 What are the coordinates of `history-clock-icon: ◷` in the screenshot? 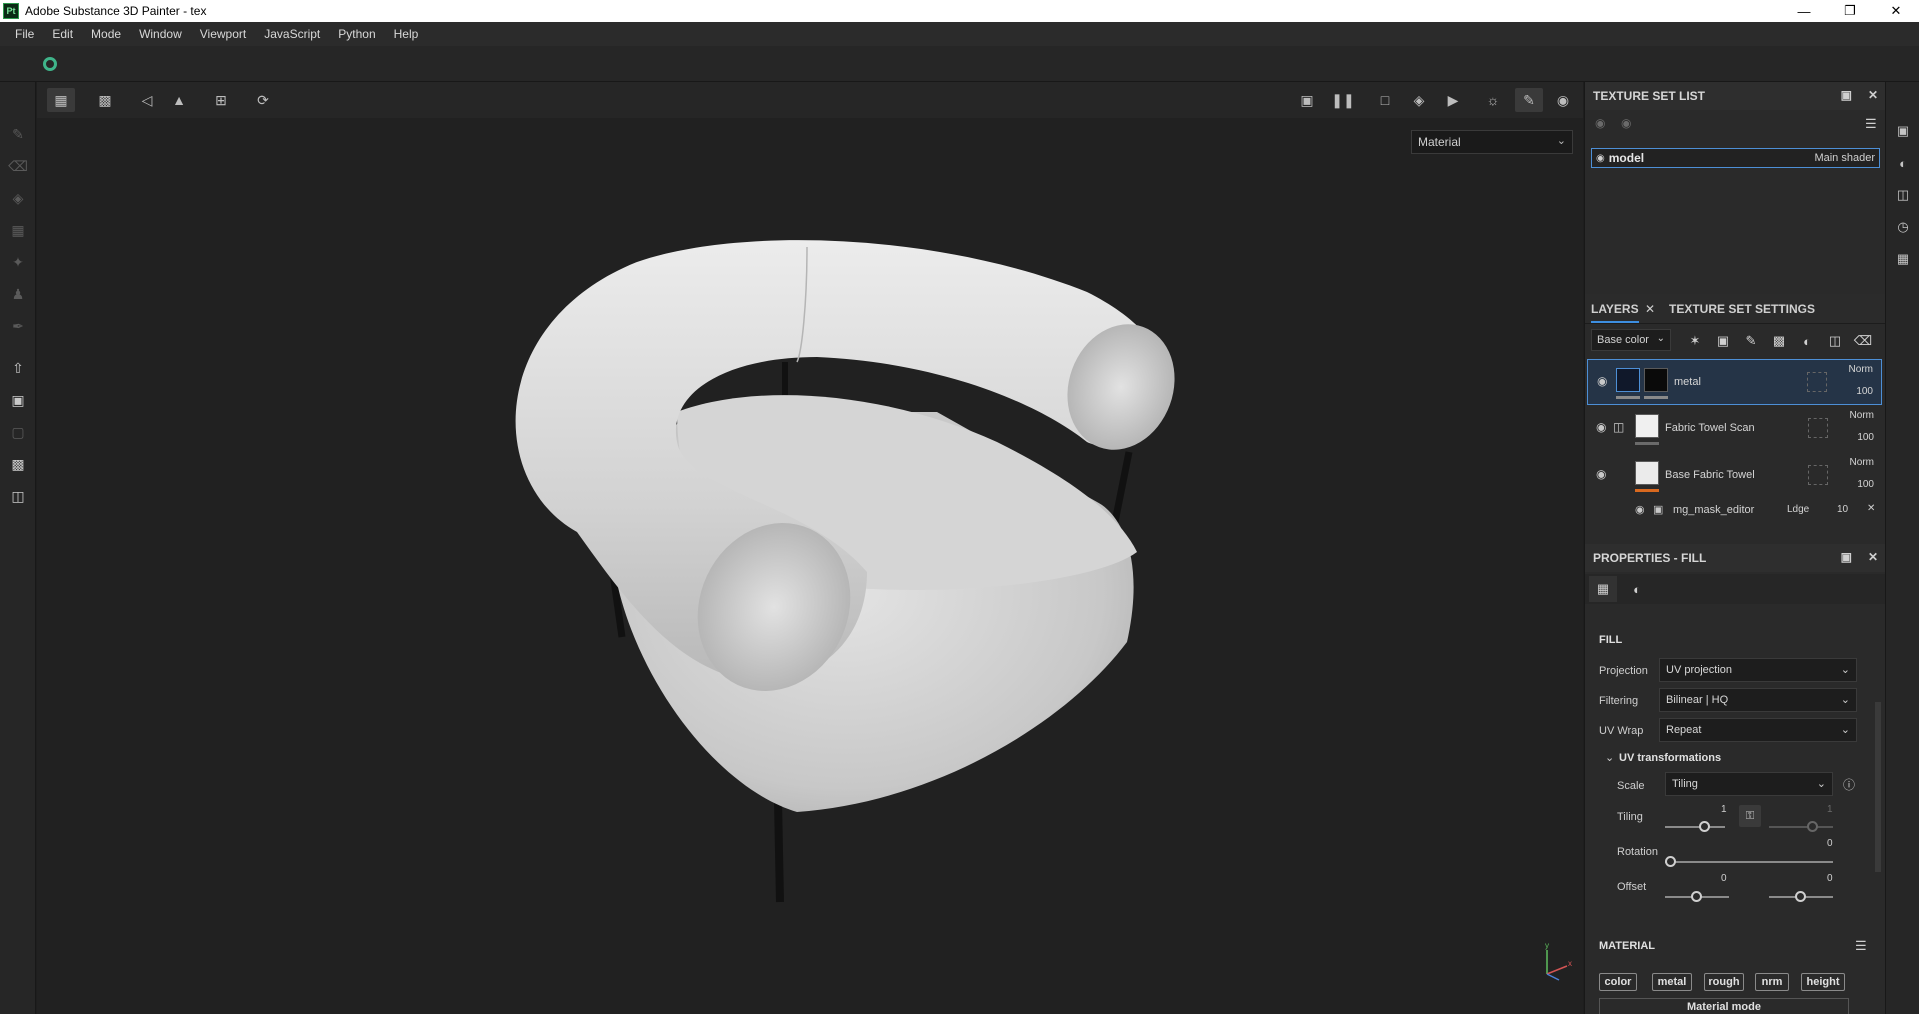 It's located at (1903, 227).